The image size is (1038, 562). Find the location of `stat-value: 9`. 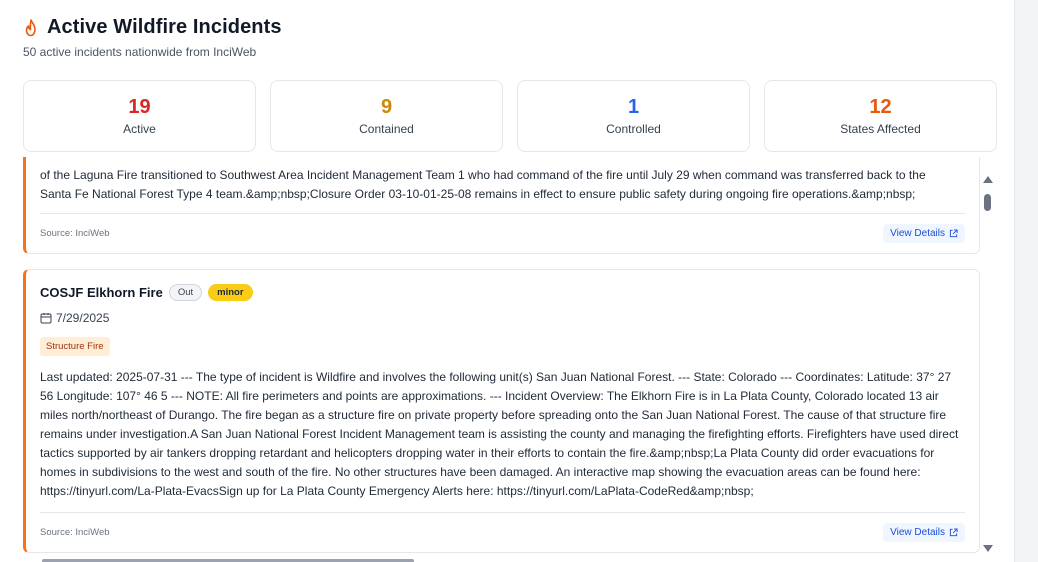

stat-value: 9 is located at coordinates (386, 107).